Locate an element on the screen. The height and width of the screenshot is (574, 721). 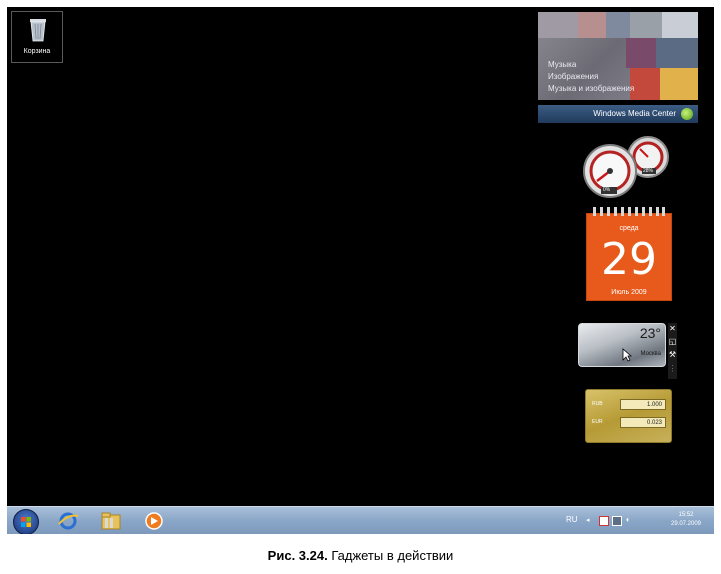
recycle-bin-icon: Корзина is located at coordinates (37, 37).